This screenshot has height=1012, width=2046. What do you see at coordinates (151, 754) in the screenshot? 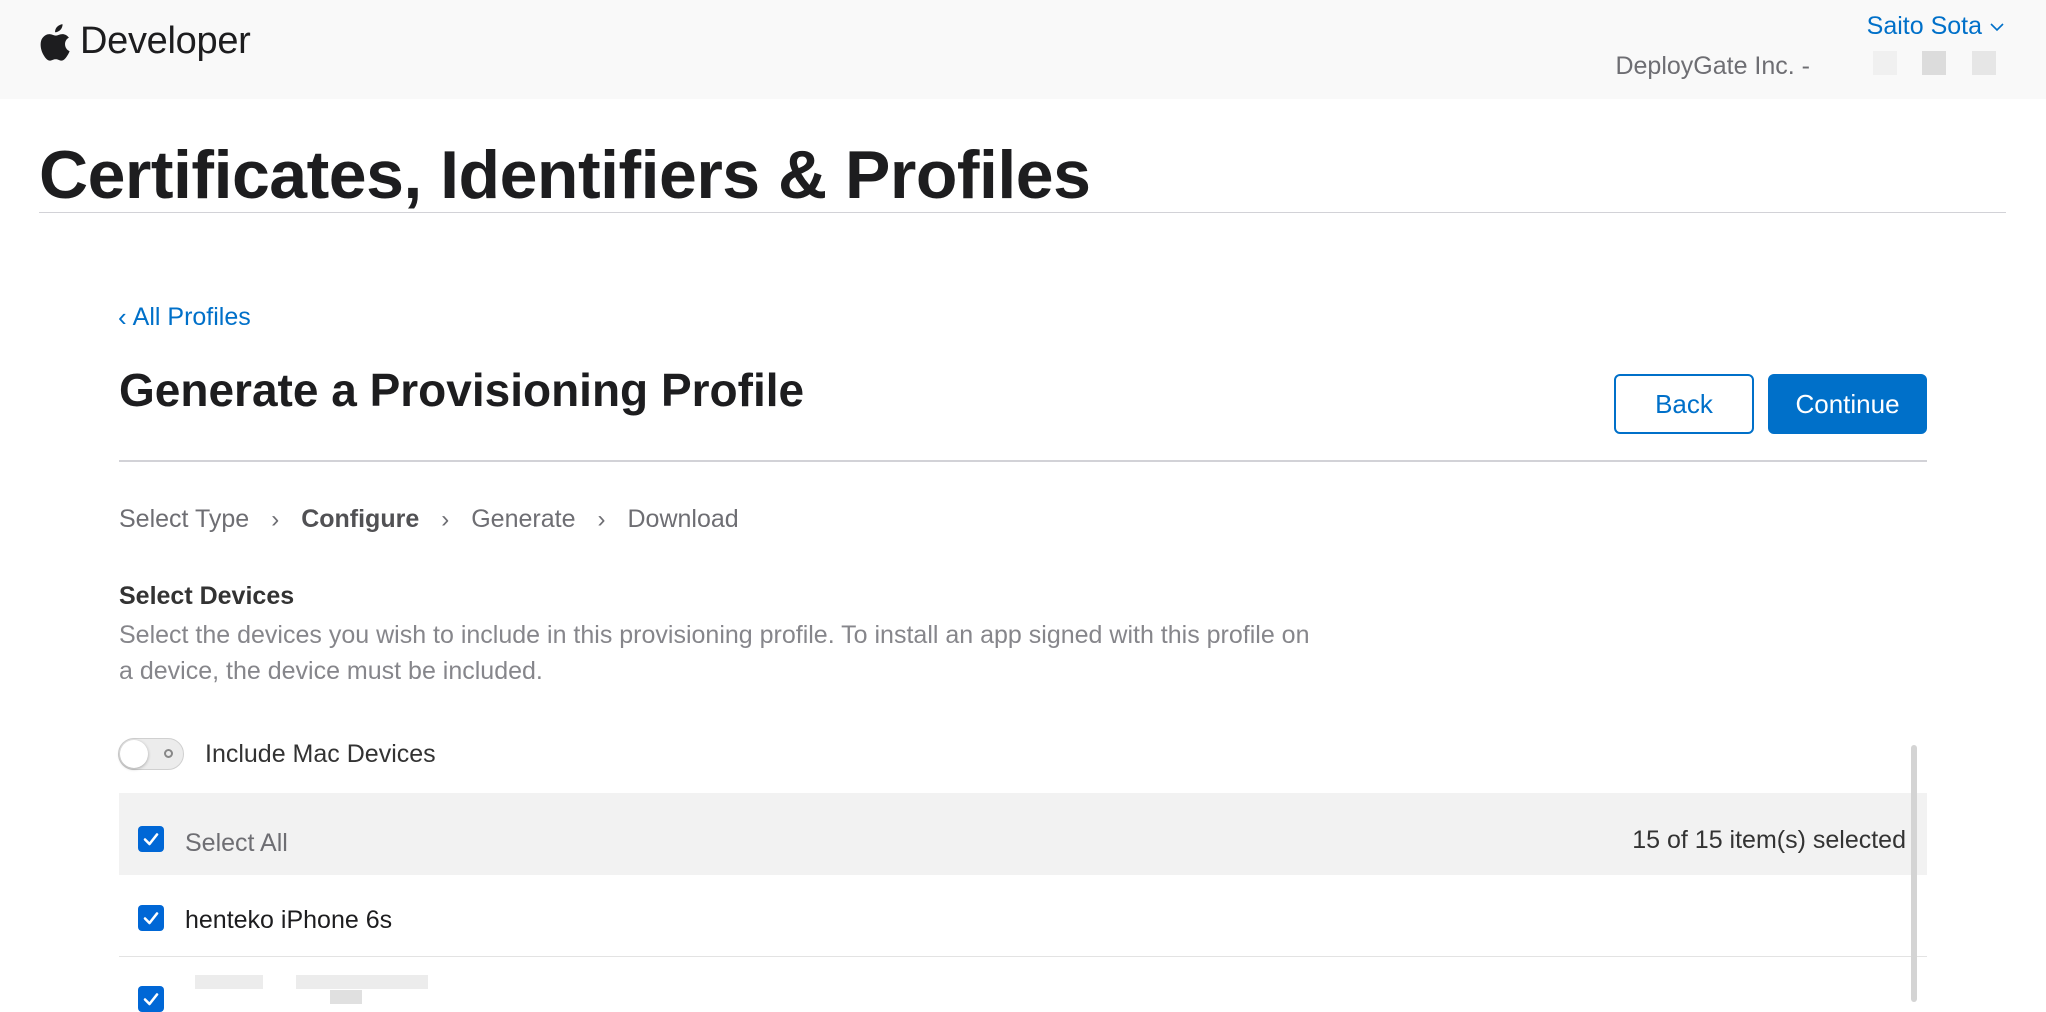
I see `include-mac-devices-toggle` at bounding box center [151, 754].